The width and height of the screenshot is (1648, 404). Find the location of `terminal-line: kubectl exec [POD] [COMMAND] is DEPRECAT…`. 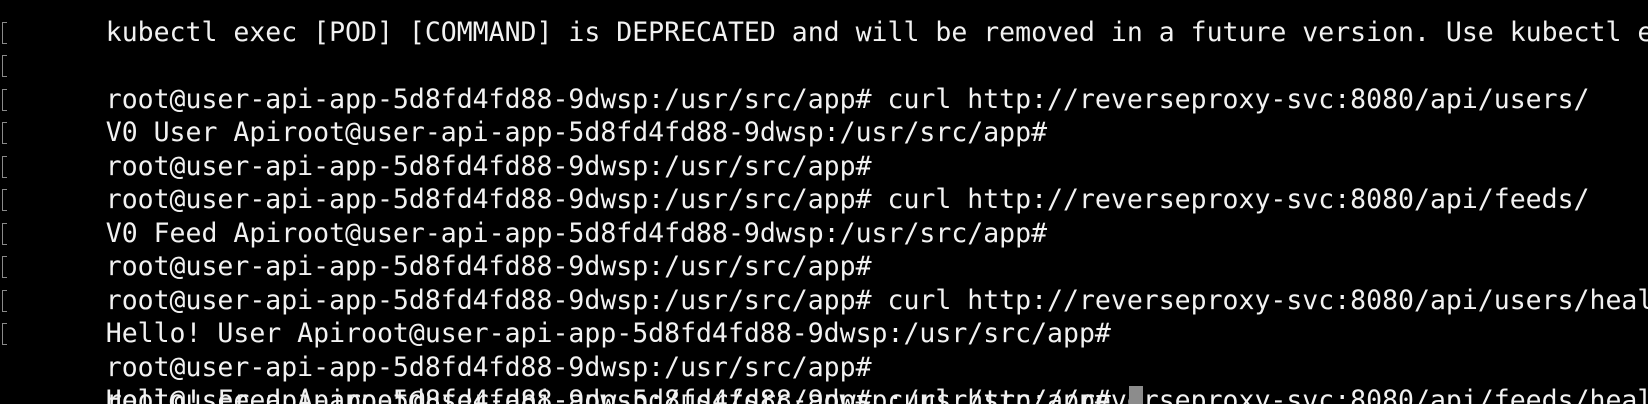

terminal-line: kubectl exec [POD] [COMMAND] is DEPRECAT… is located at coordinates (829, 24).